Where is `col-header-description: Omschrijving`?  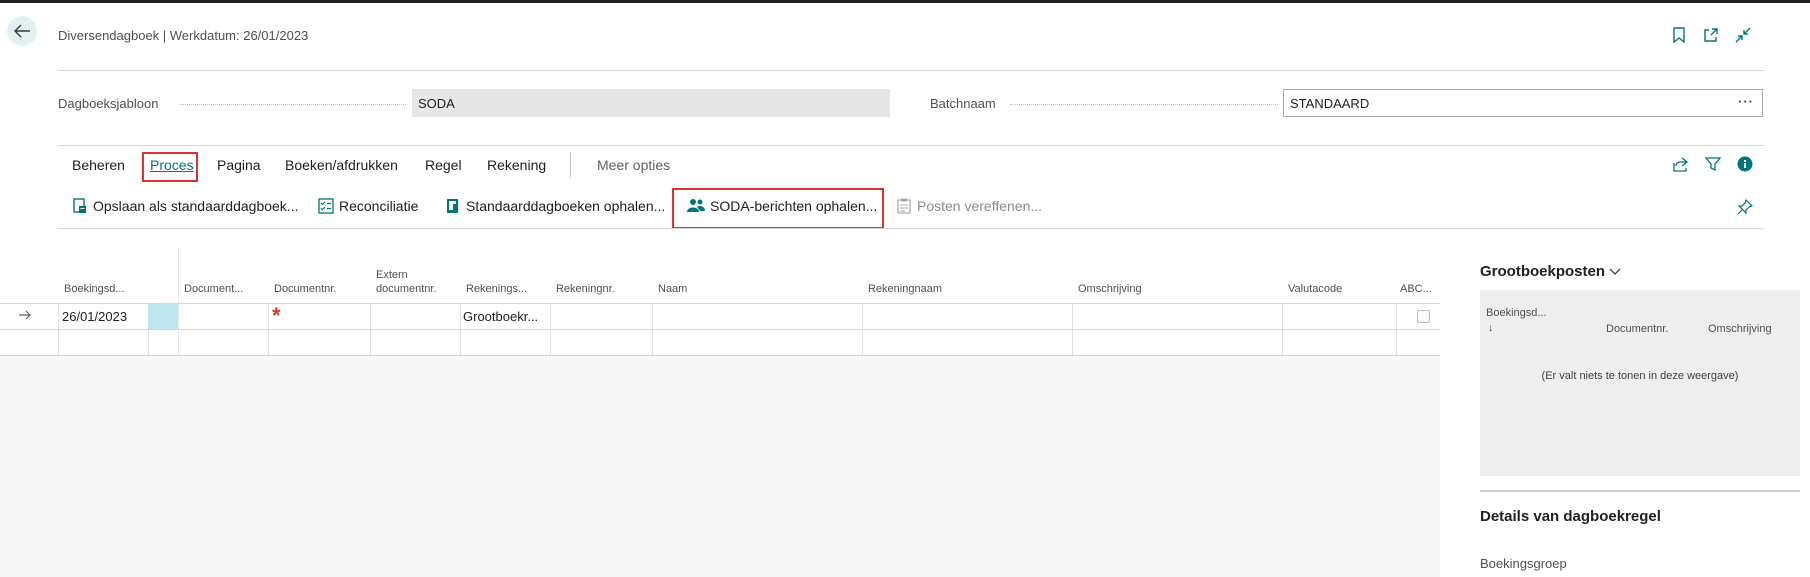
col-header-description: Omschrijving is located at coordinates (1110, 289).